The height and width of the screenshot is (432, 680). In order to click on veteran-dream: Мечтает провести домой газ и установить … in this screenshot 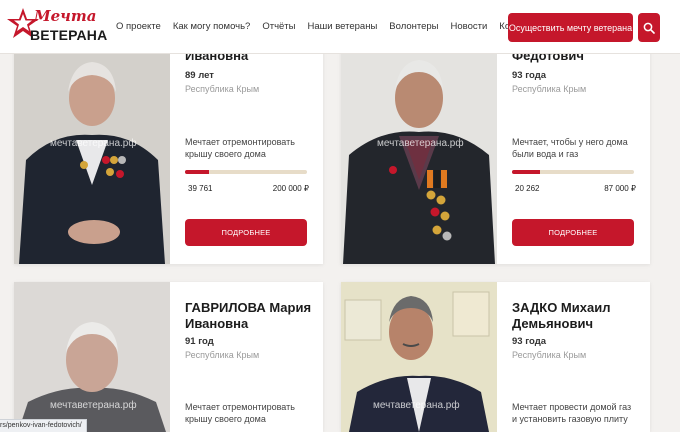, I will do `click(572, 413)`.